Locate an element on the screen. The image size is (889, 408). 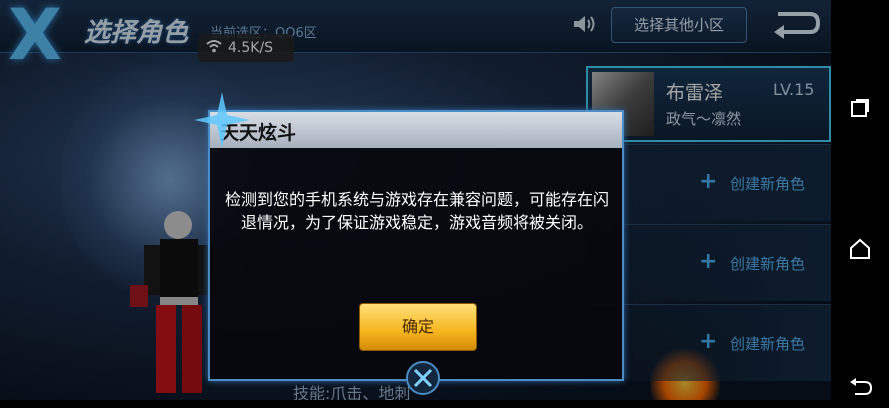
confirm-button: 确定 is located at coordinates (418, 327).